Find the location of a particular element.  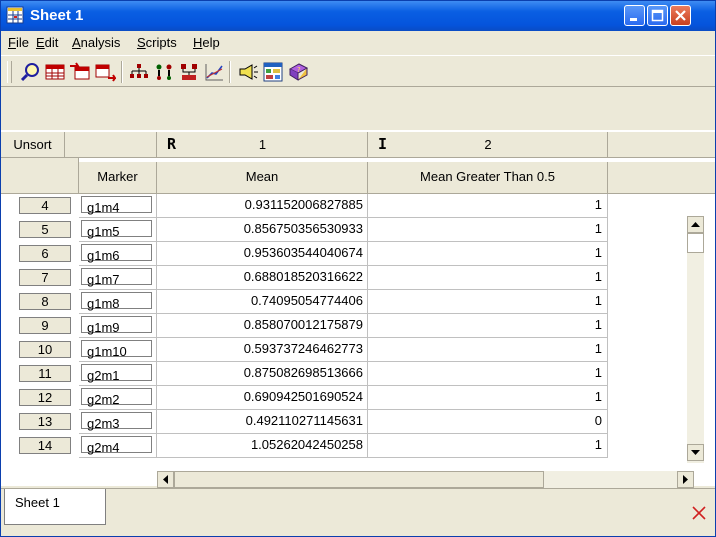

close-icon is located at coordinates (680, 15).